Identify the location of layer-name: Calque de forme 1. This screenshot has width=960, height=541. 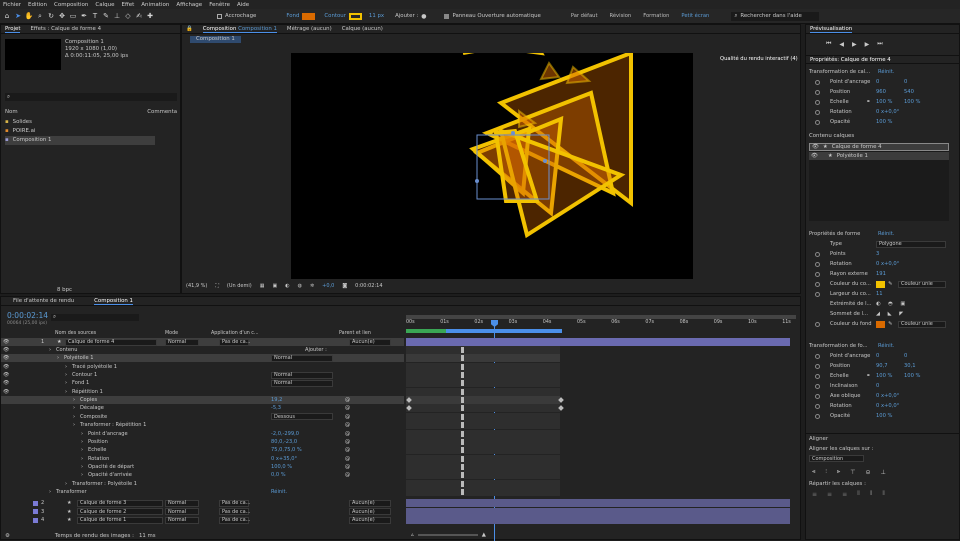
(120, 520).